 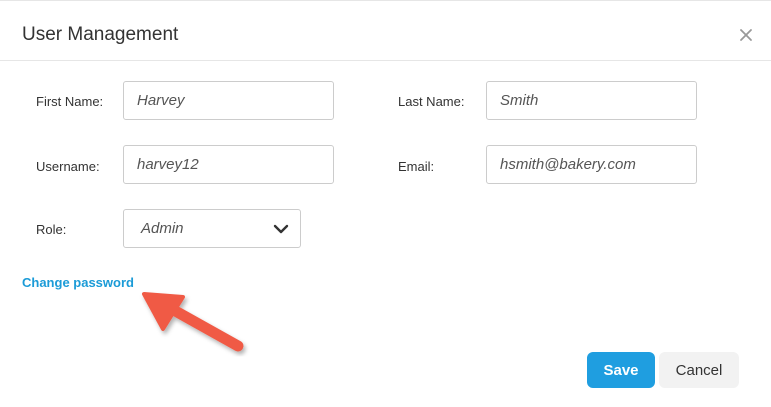 I want to click on username-input, so click(x=228, y=164).